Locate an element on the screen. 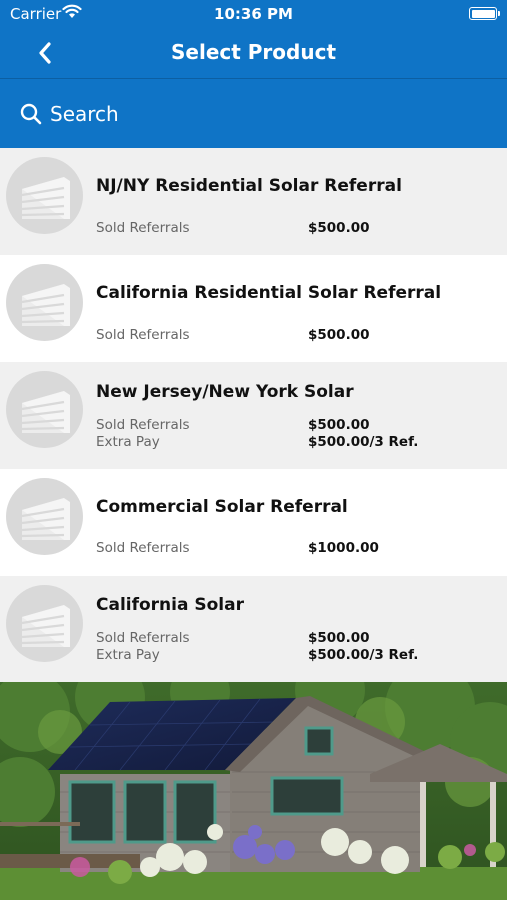 This screenshot has width=507, height=900. page-title: Select Product is located at coordinates (253, 52).